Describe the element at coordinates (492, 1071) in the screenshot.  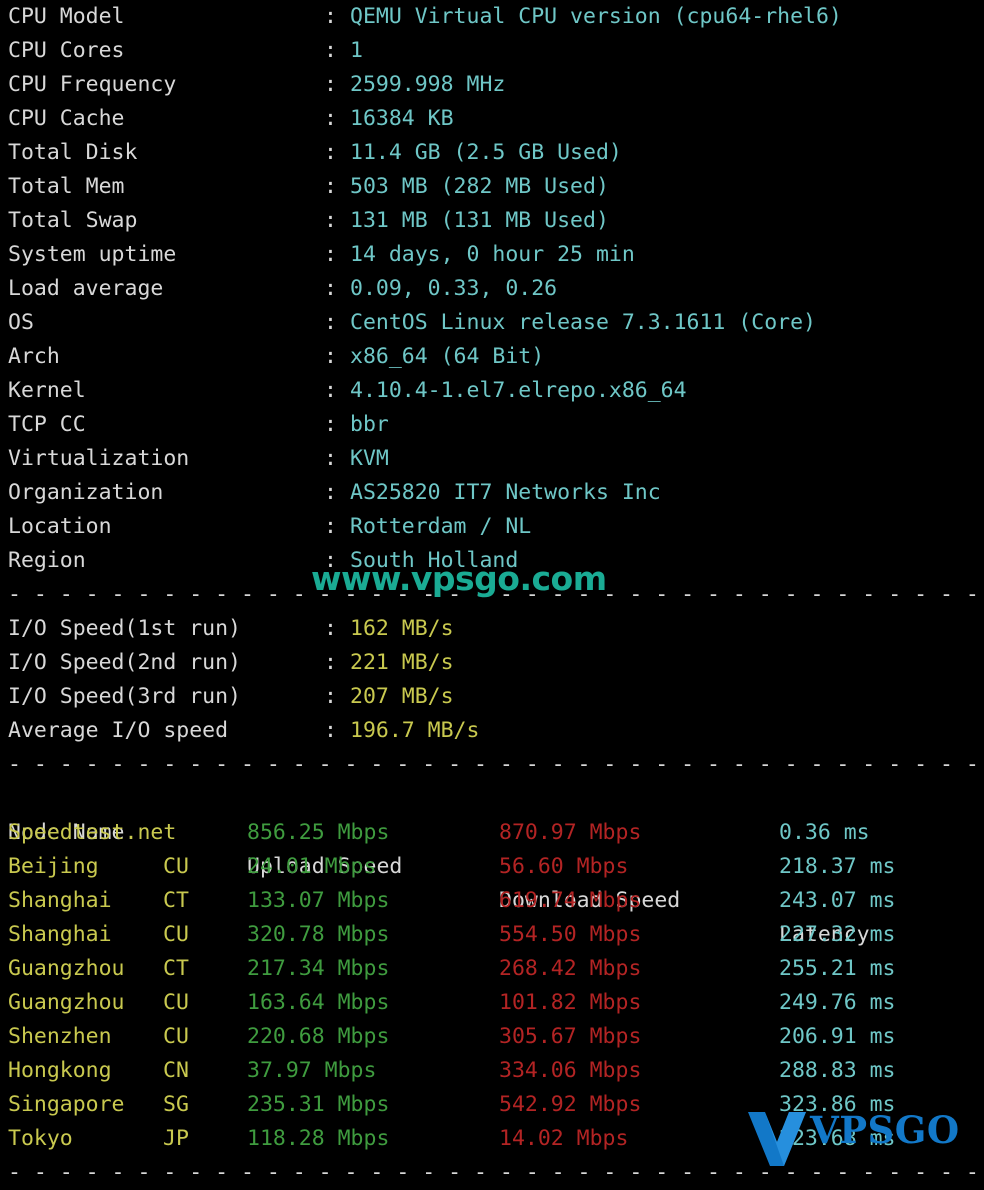
I see `speedtest-row: Hongkong CN 37.97 Mbps 334.06 Mbps 288.83 ms` at that location.